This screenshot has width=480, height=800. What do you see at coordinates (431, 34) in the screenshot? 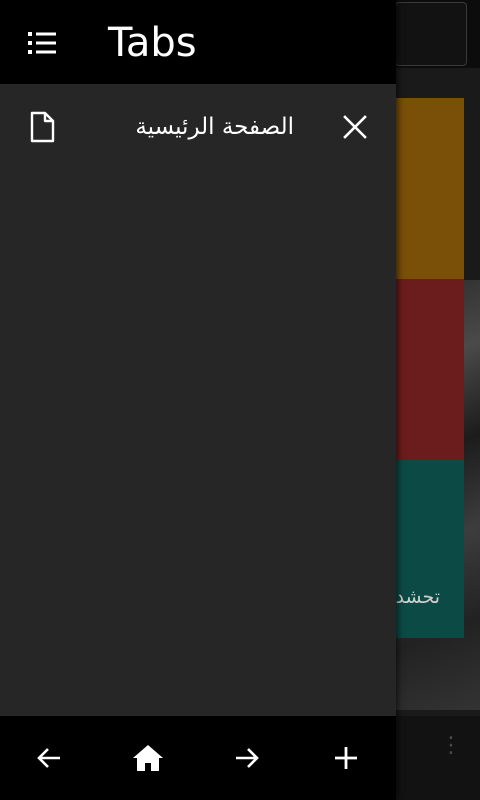
I see `background-search-box` at bounding box center [431, 34].